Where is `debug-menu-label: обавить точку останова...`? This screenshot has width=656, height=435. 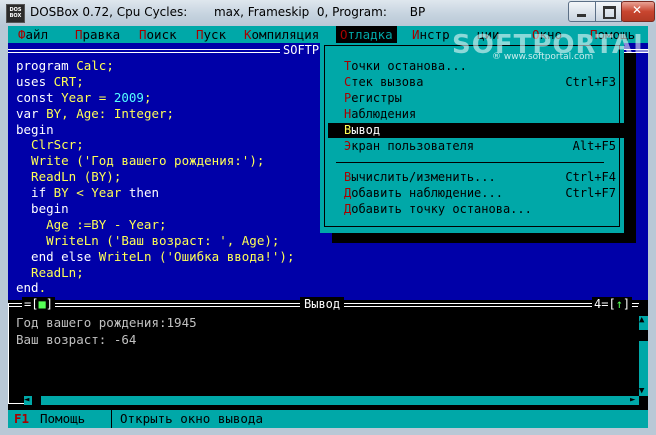 debug-menu-label: обавить точку останова... is located at coordinates (441, 209).